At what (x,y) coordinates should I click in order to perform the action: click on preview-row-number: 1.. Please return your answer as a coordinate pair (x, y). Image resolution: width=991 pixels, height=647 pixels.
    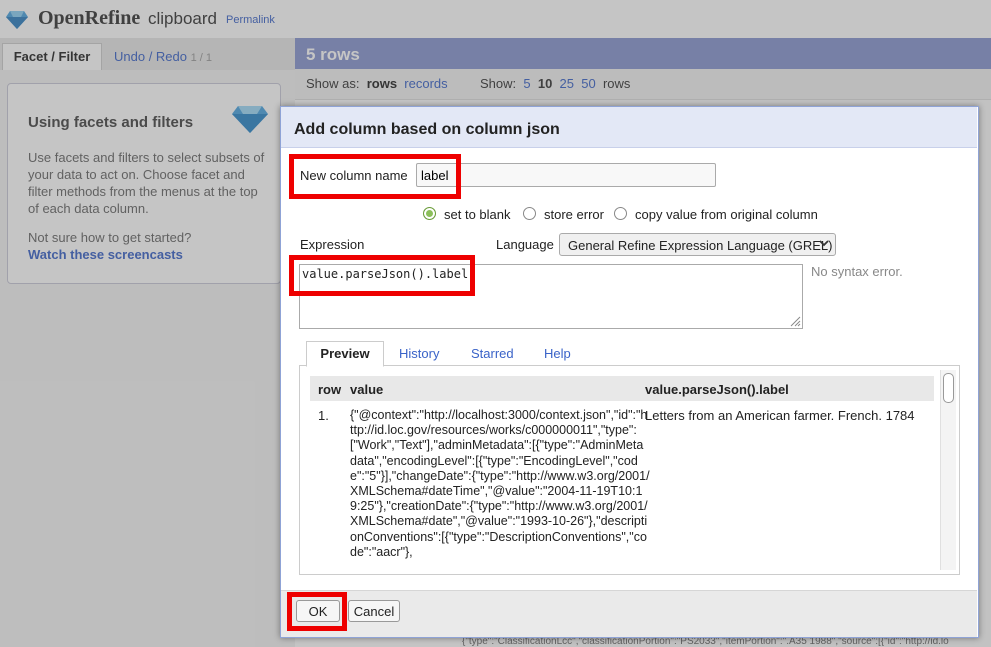
    Looking at the image, I should click on (323, 415).